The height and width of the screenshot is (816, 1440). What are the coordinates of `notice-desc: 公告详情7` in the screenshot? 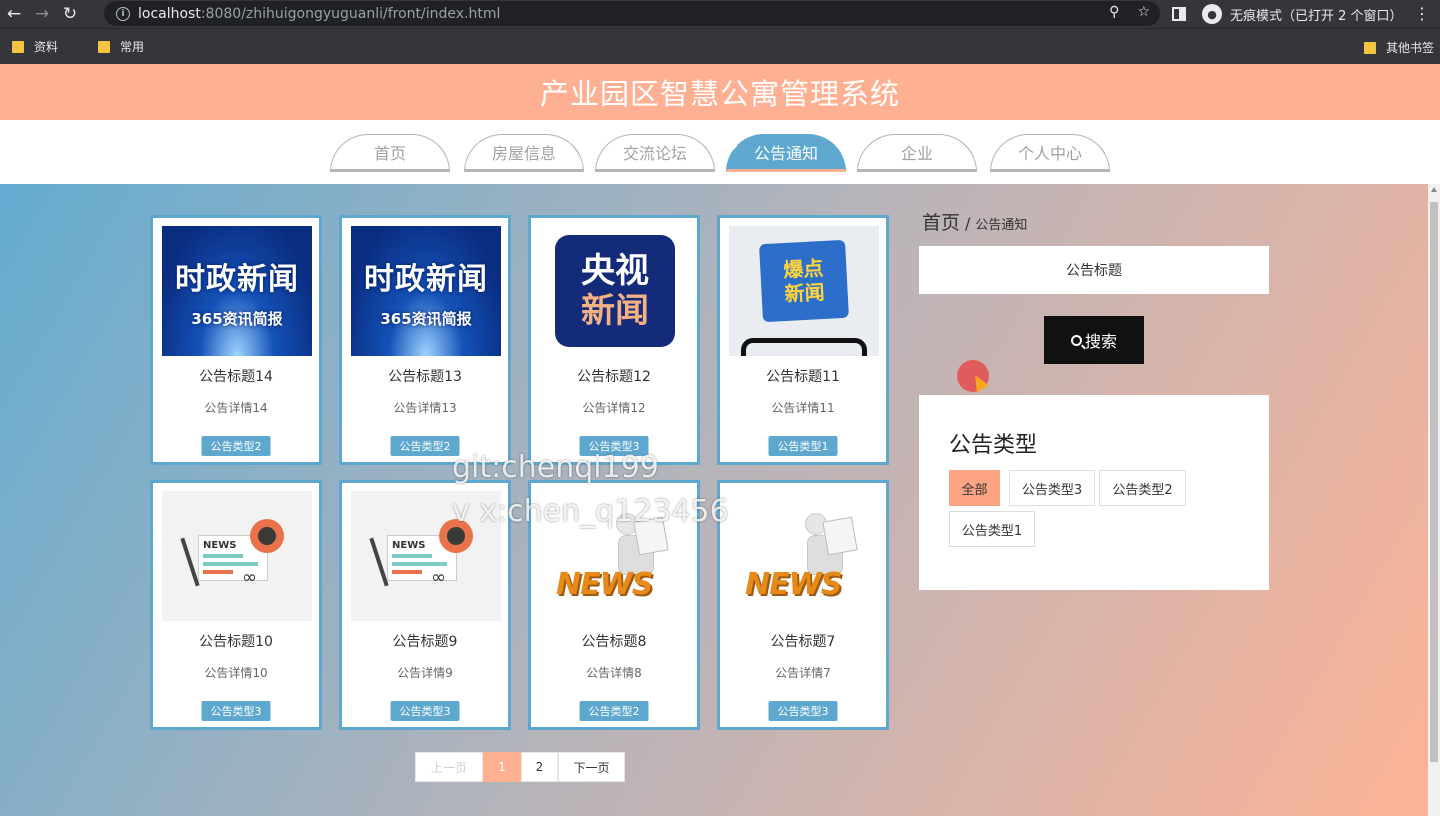 It's located at (803, 673).